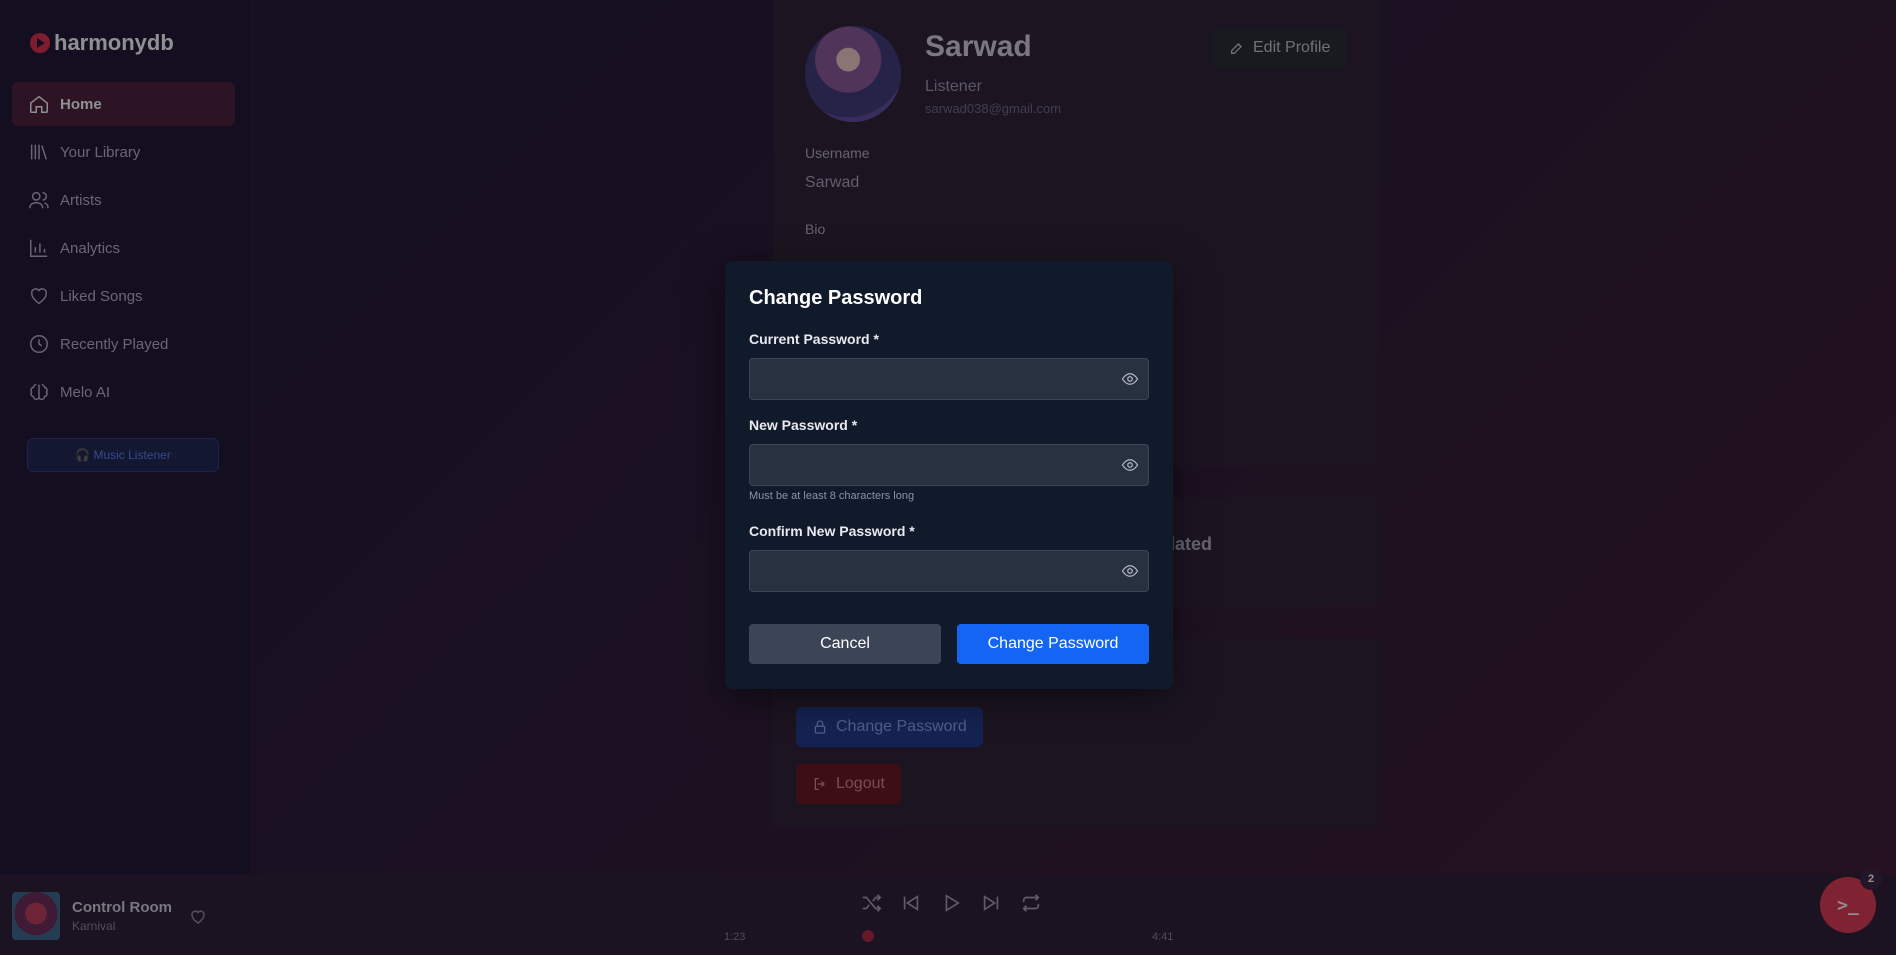 This screenshot has height=955, width=1896. What do you see at coordinates (1130, 379) in the screenshot?
I see `show-password-eye-icon` at bounding box center [1130, 379].